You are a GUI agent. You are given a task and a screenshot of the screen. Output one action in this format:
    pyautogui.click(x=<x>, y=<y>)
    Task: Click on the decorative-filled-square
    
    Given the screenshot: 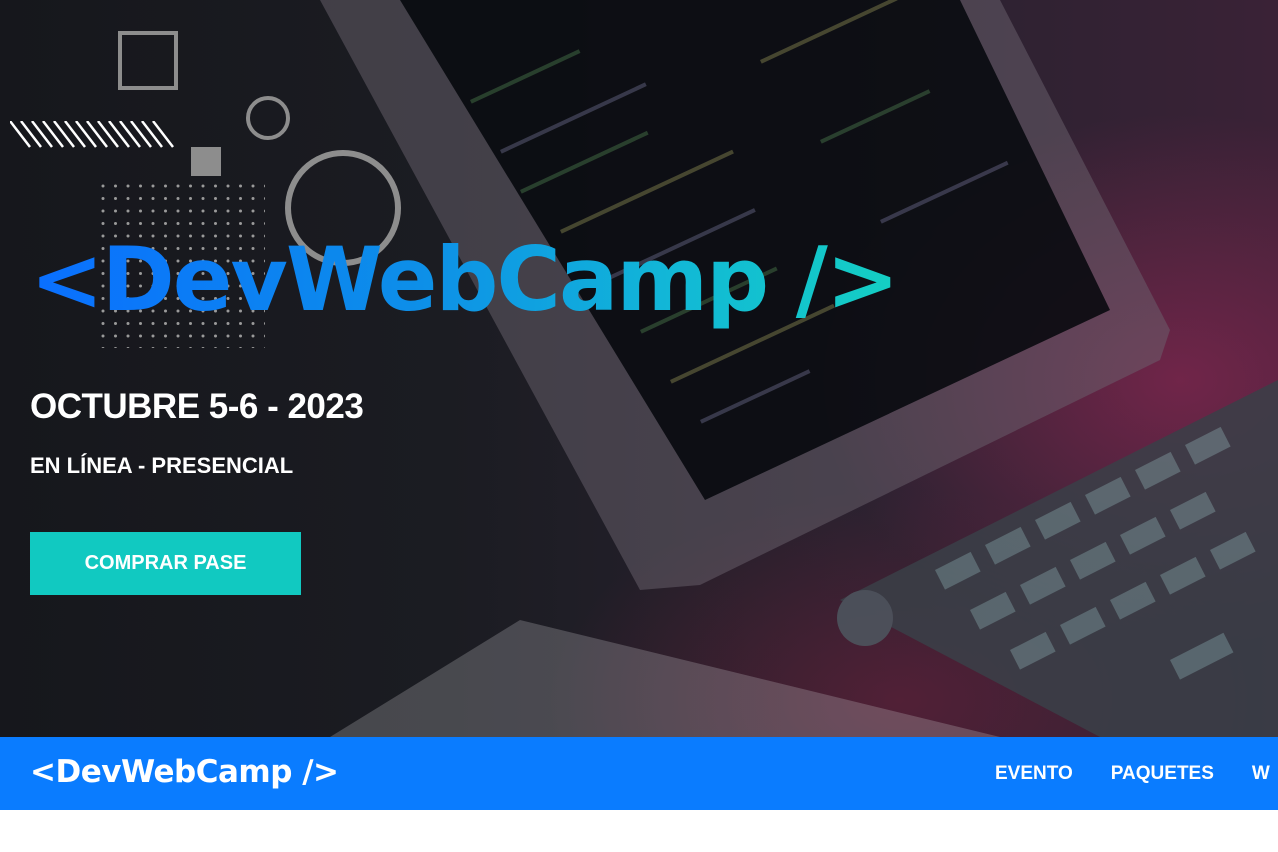 What is the action you would take?
    pyautogui.click(x=206, y=161)
    